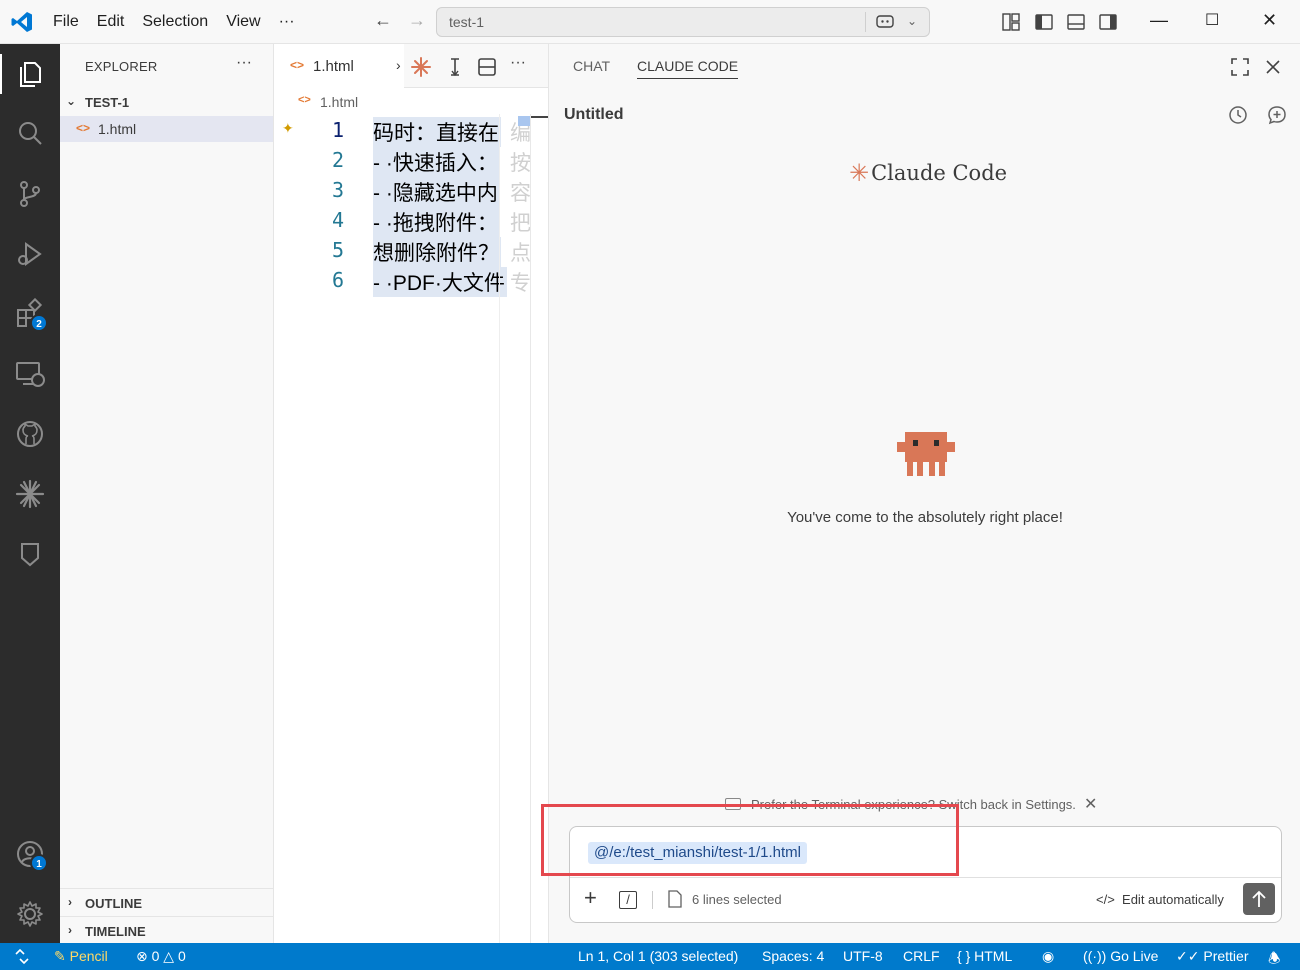 This screenshot has height=970, width=1300. Describe the element at coordinates (437, 252) in the screenshot. I see `line-text: 想删除附件？` at that location.